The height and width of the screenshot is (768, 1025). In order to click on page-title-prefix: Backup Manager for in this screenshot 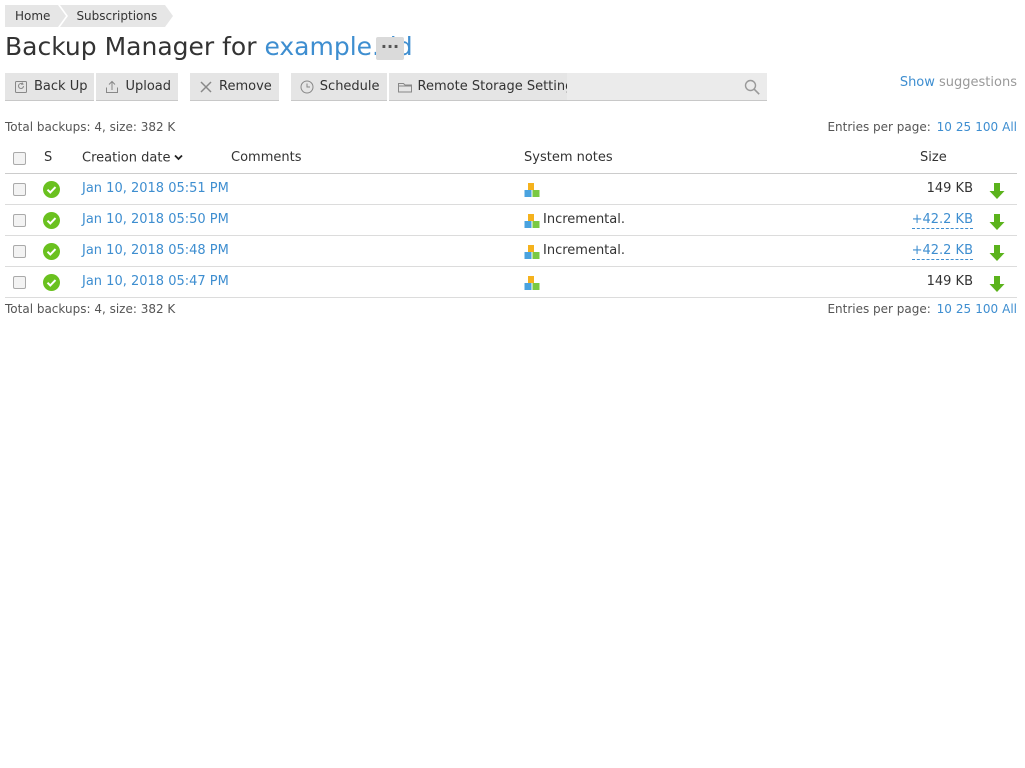, I will do `click(135, 46)`.